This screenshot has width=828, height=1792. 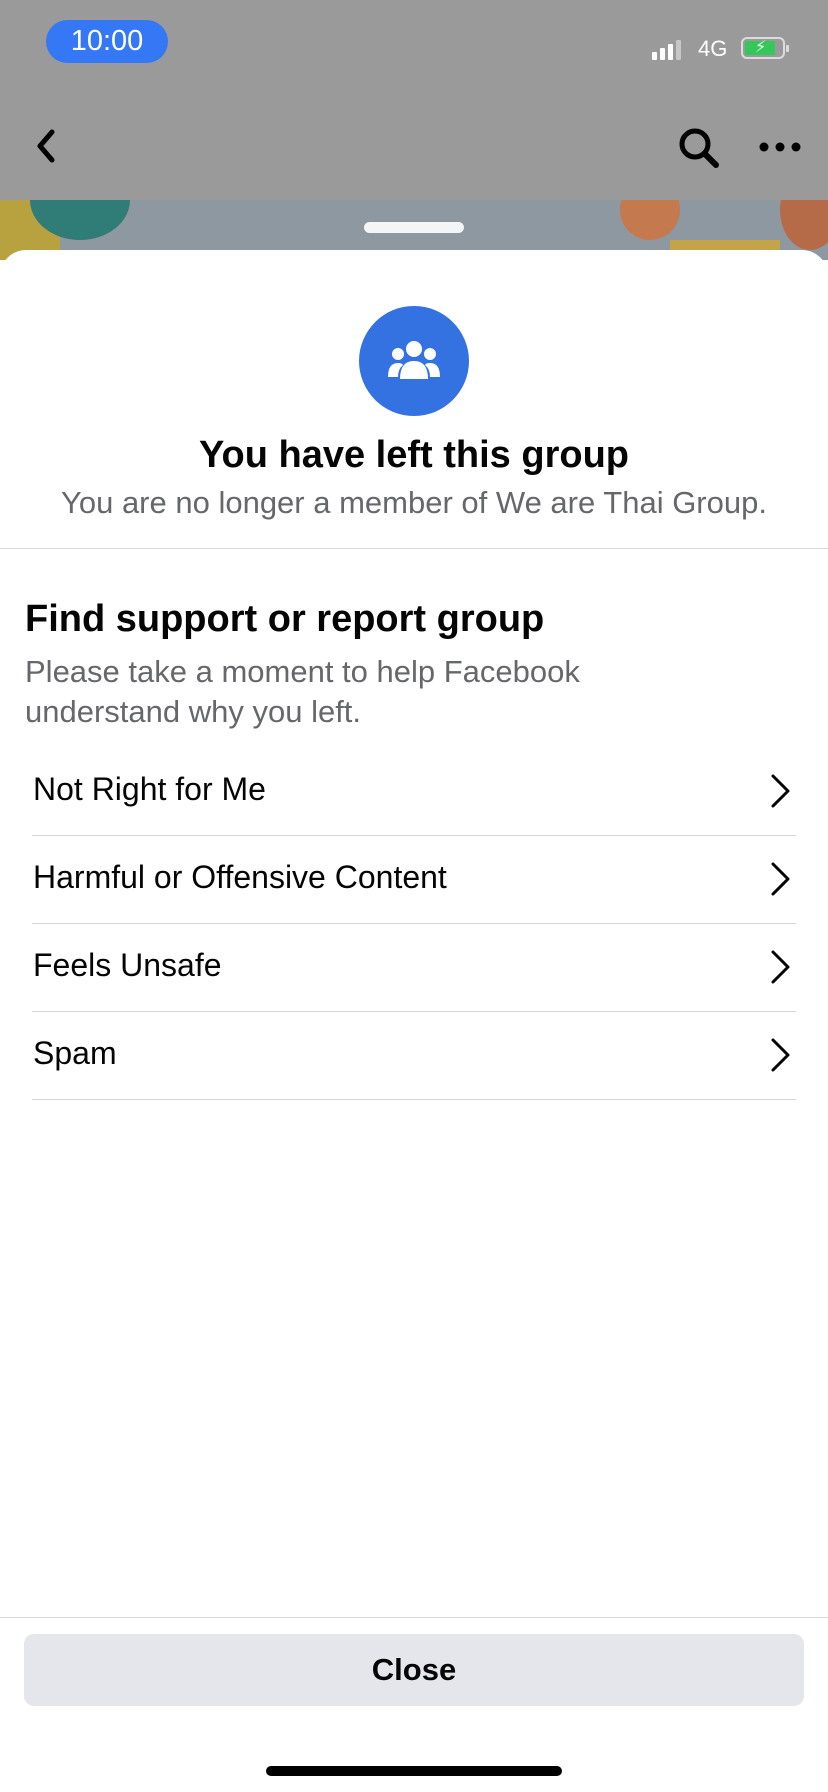 I want to click on support-section-title: Find support or report group, so click(x=285, y=619).